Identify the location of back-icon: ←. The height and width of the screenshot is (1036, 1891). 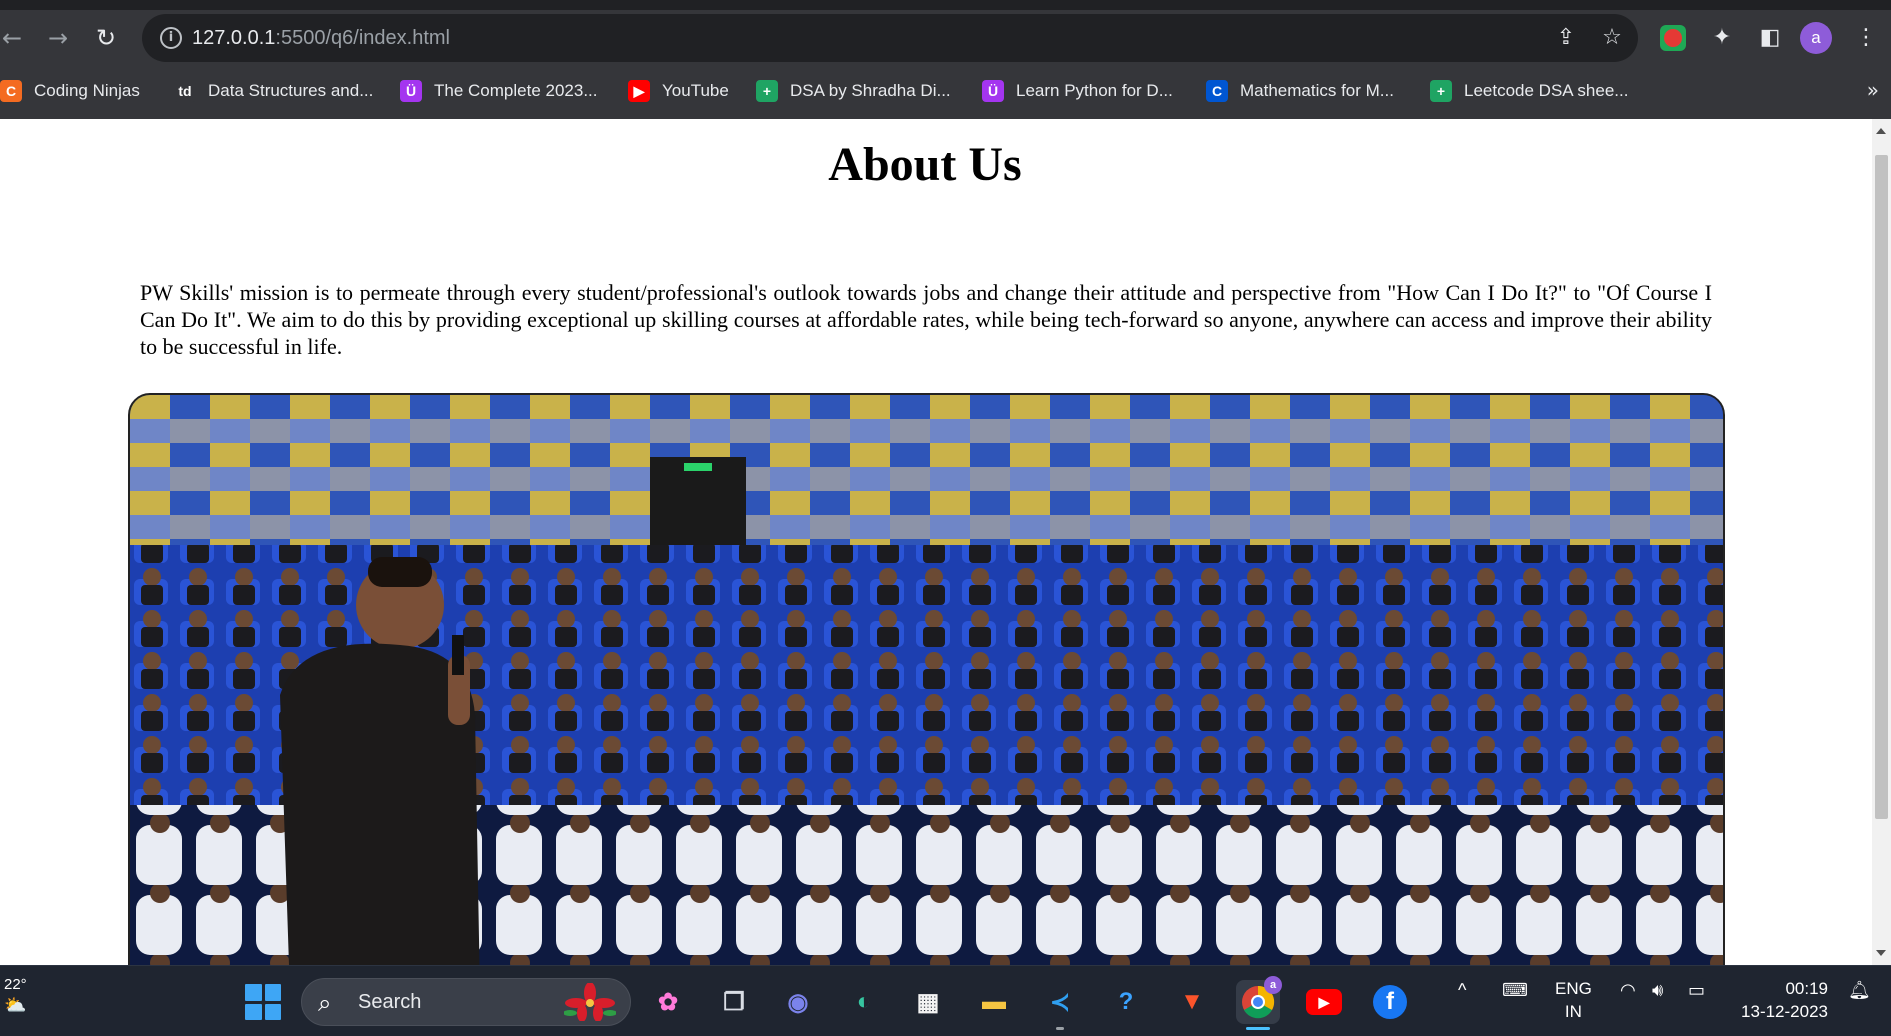
(14, 38).